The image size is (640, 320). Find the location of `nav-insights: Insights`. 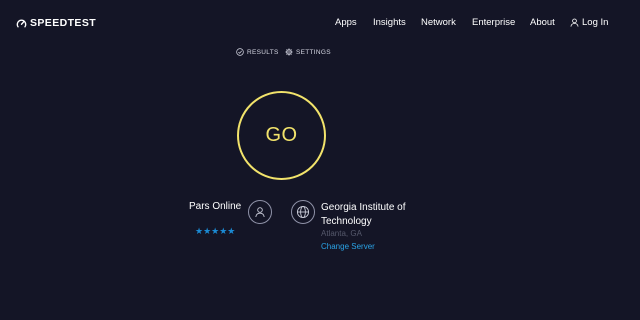

nav-insights: Insights is located at coordinates (389, 22).